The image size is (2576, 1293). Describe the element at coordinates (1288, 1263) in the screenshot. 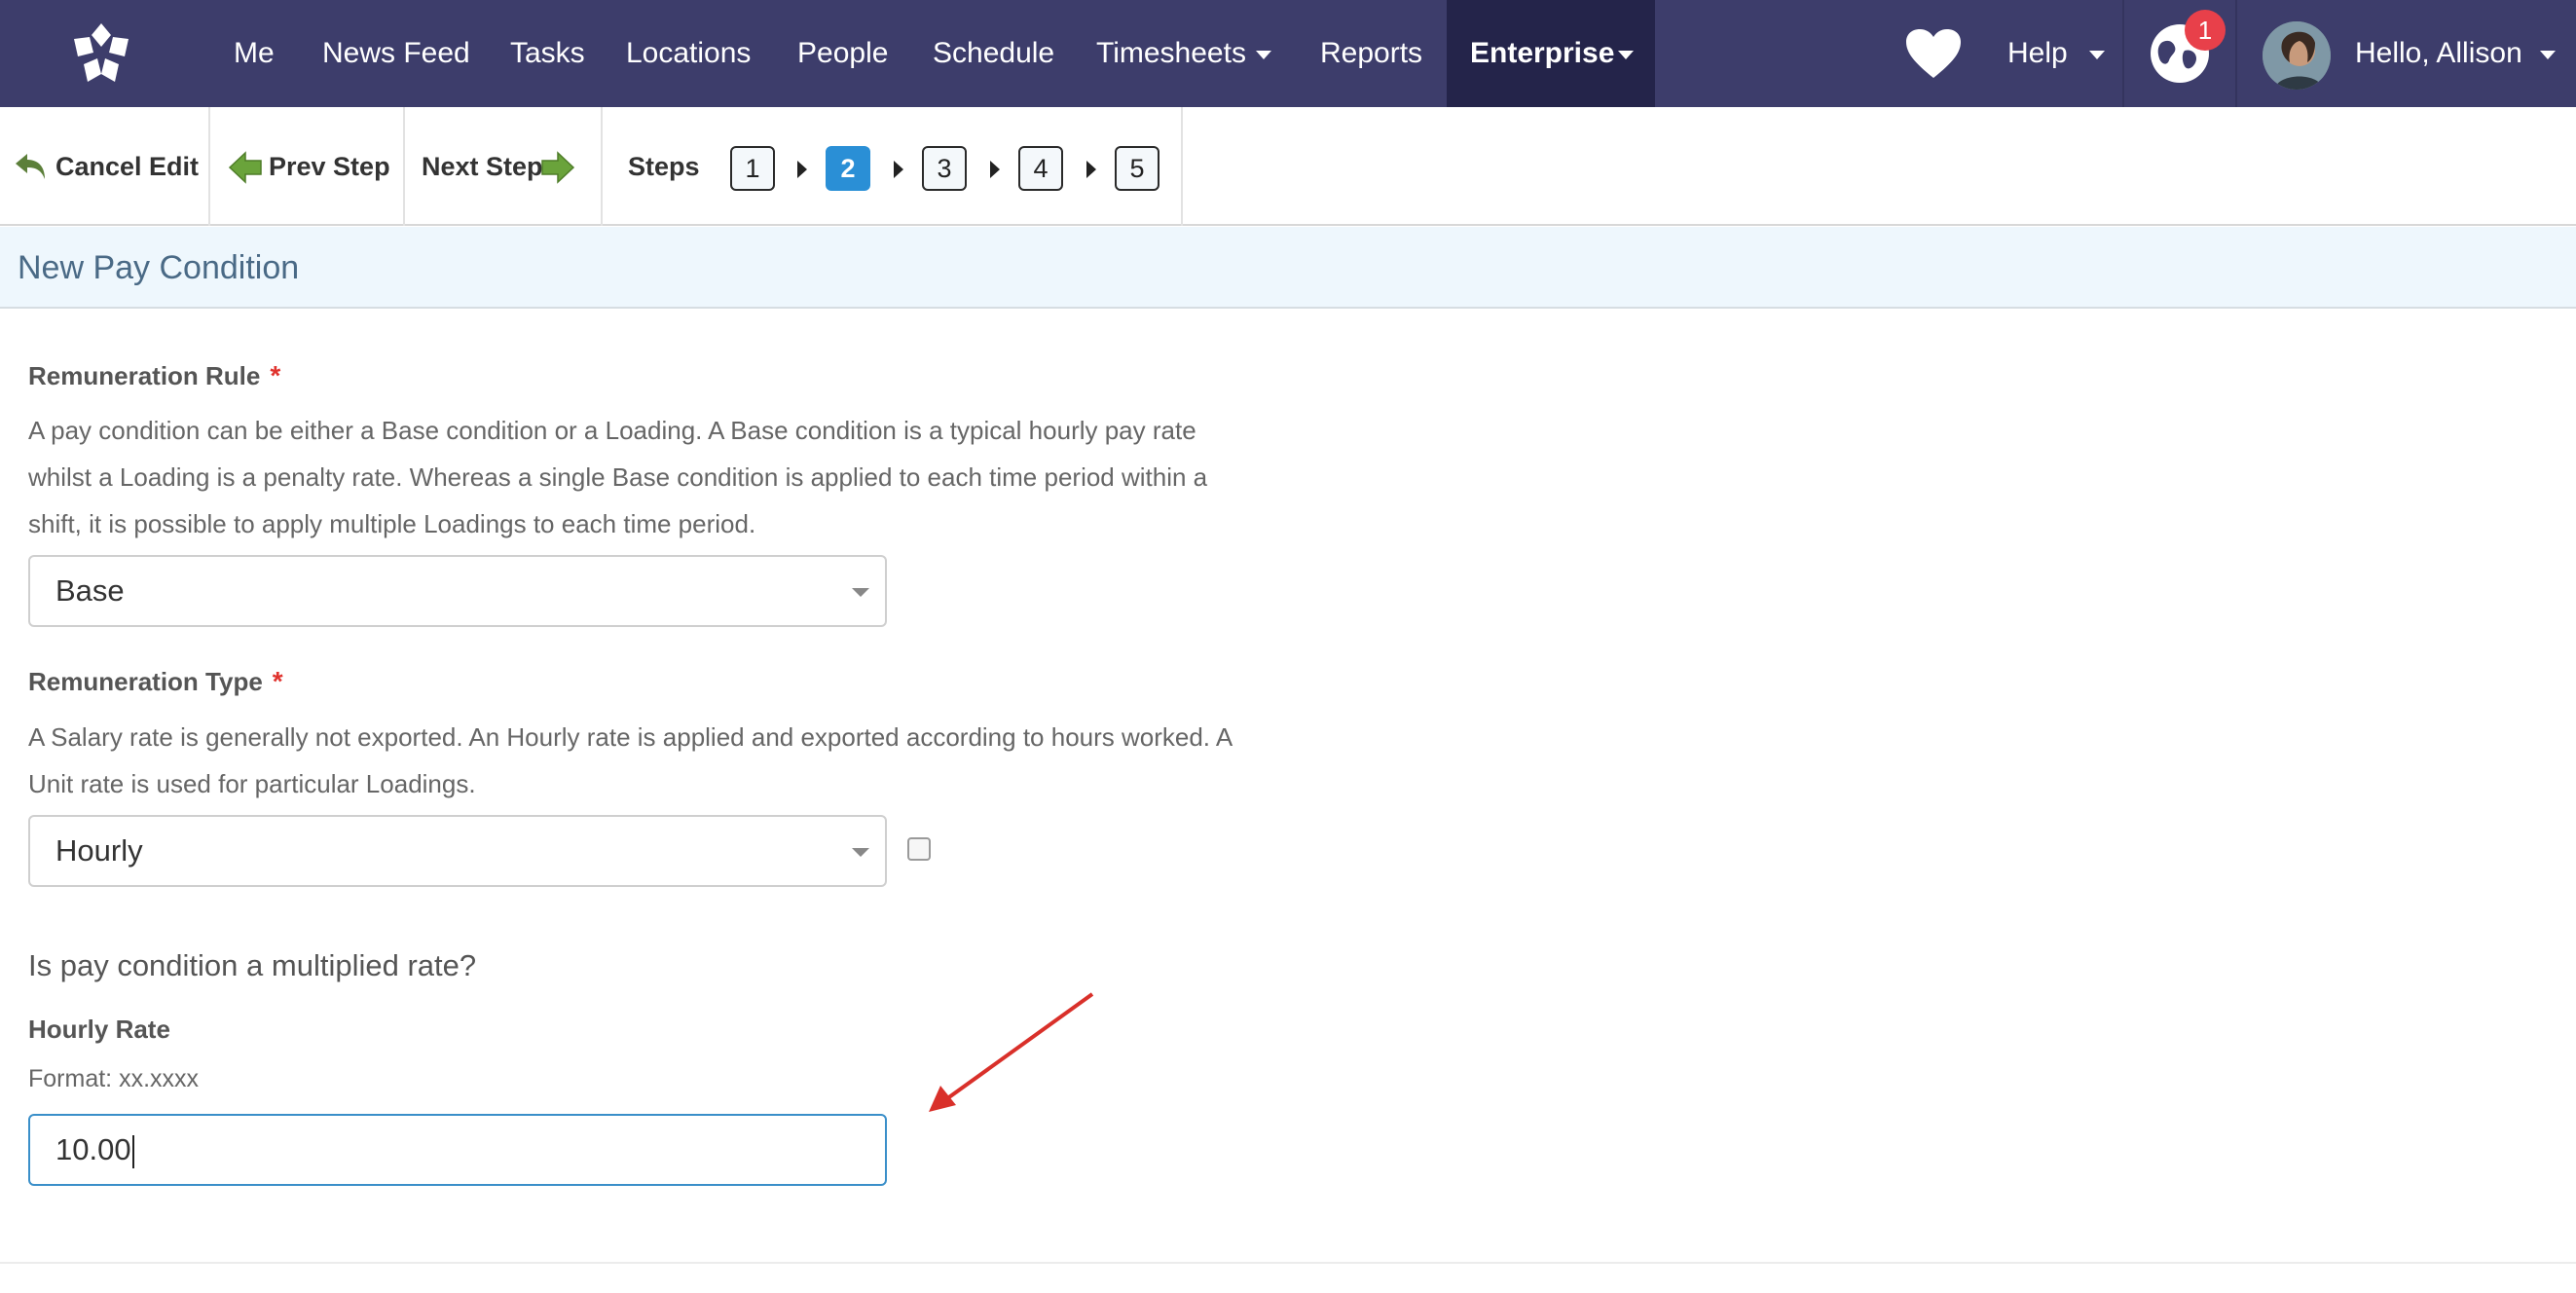

I see `divider` at that location.